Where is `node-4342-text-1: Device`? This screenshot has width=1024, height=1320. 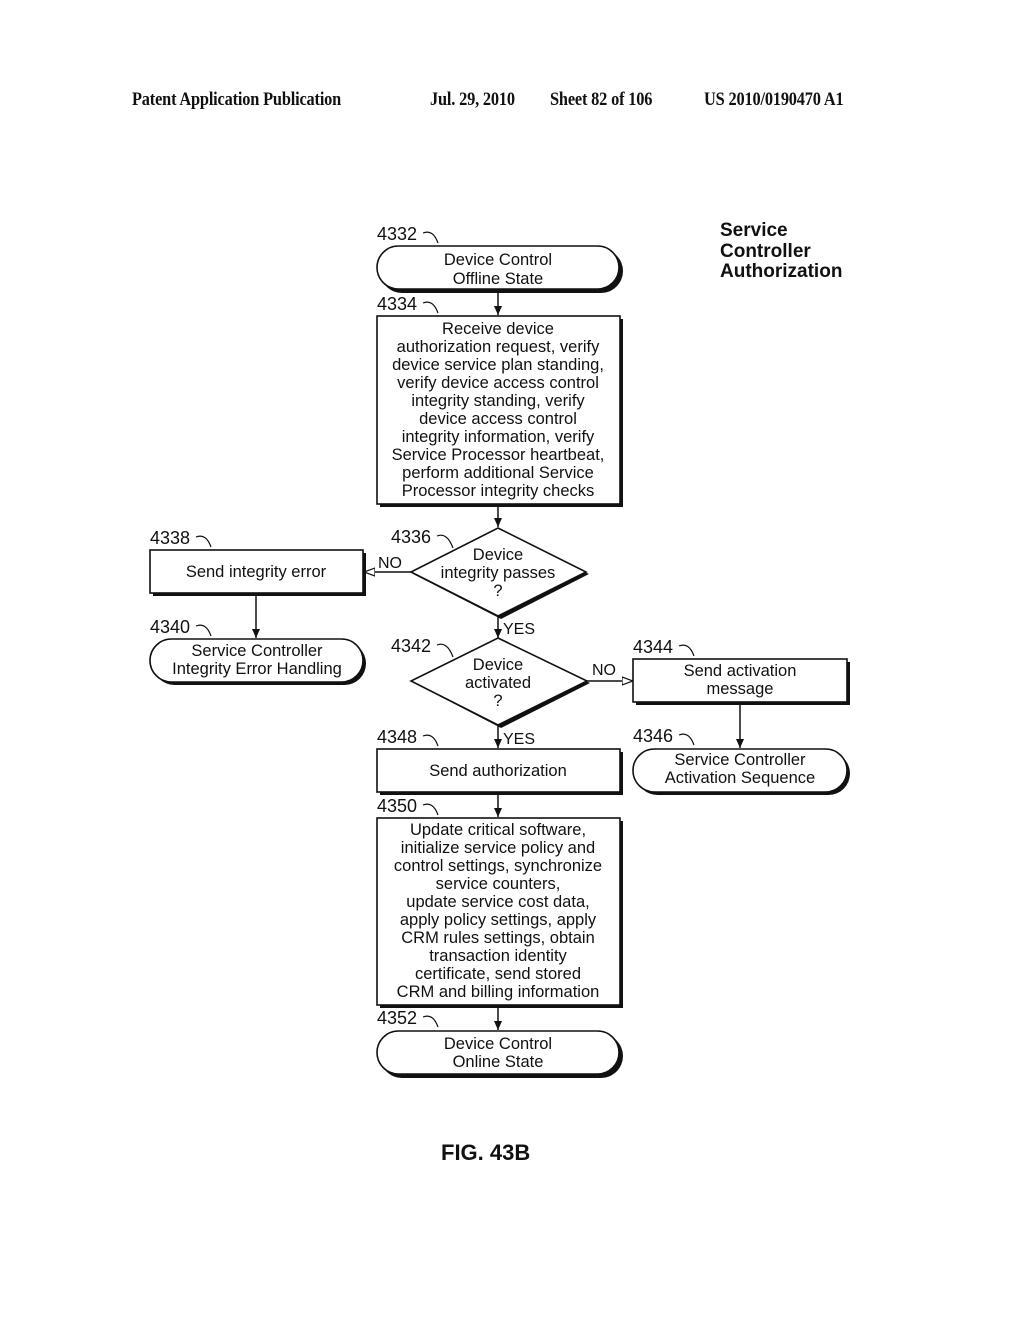
node-4342-text-1: Device is located at coordinates (498, 665).